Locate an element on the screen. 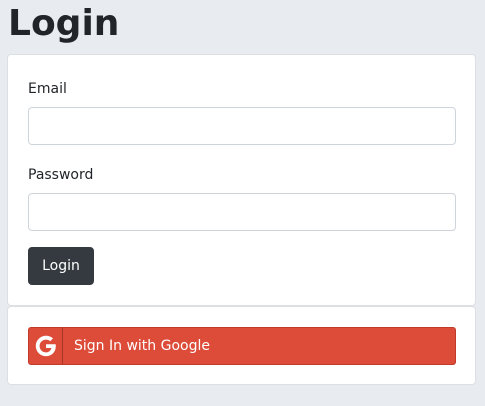  email-label: Email is located at coordinates (47, 89).